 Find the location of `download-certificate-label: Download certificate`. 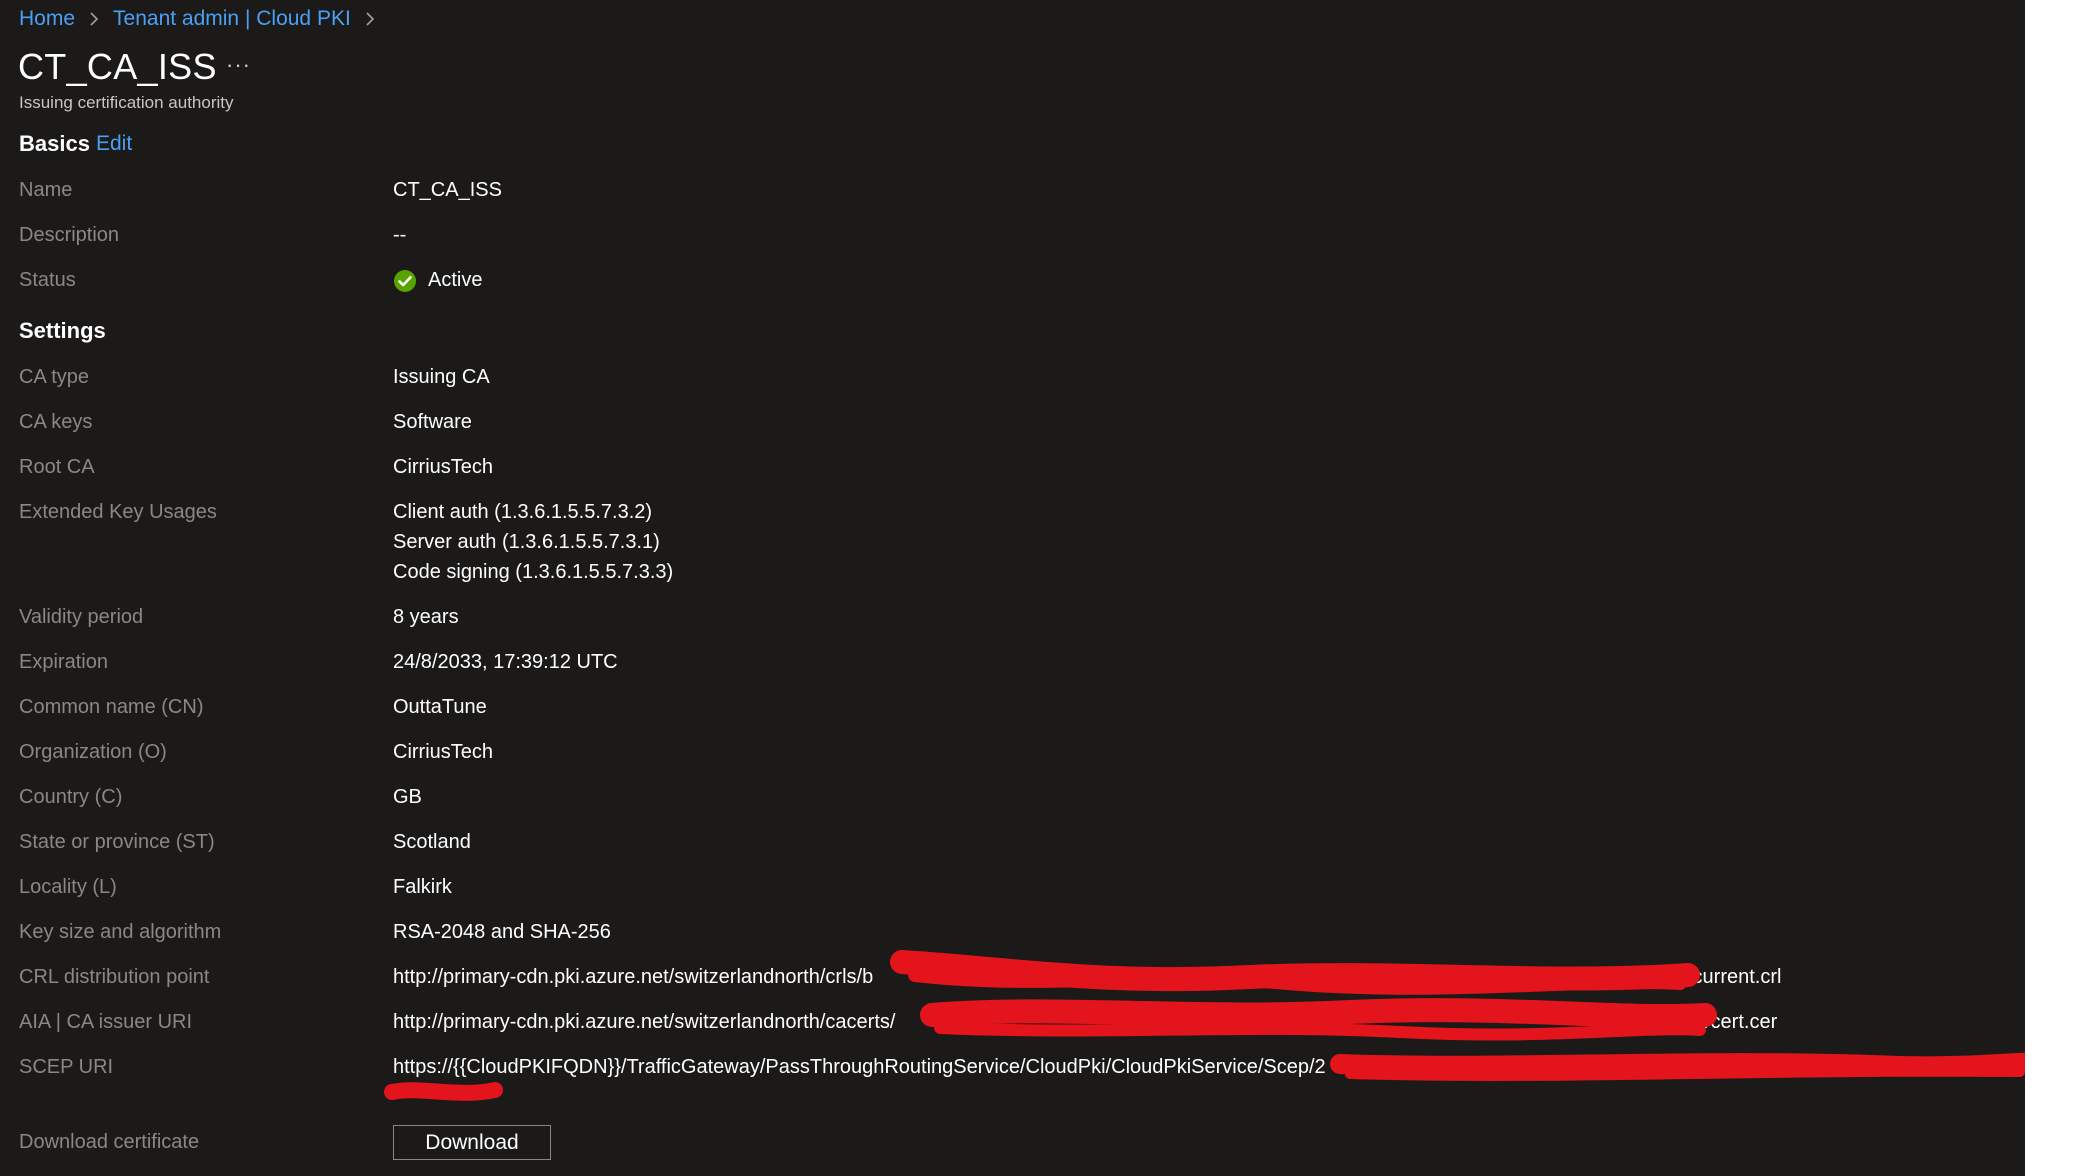

download-certificate-label: Download certificate is located at coordinates (109, 1142).